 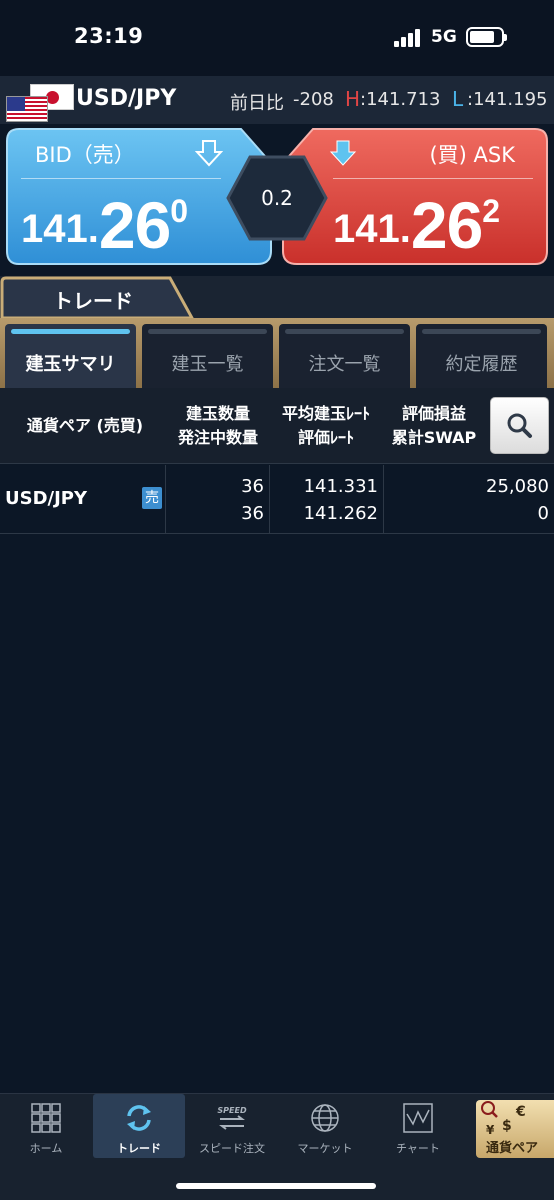 I want to click on bid-price: 141.260, so click(x=104, y=225).